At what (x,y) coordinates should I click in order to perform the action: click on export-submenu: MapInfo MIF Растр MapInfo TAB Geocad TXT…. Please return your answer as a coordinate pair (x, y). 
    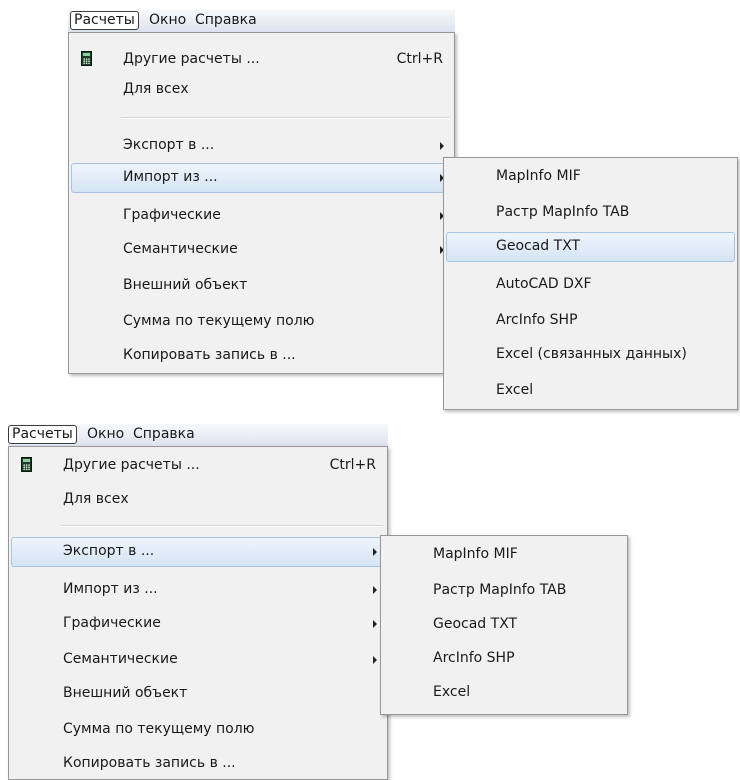
    Looking at the image, I should click on (504, 625).